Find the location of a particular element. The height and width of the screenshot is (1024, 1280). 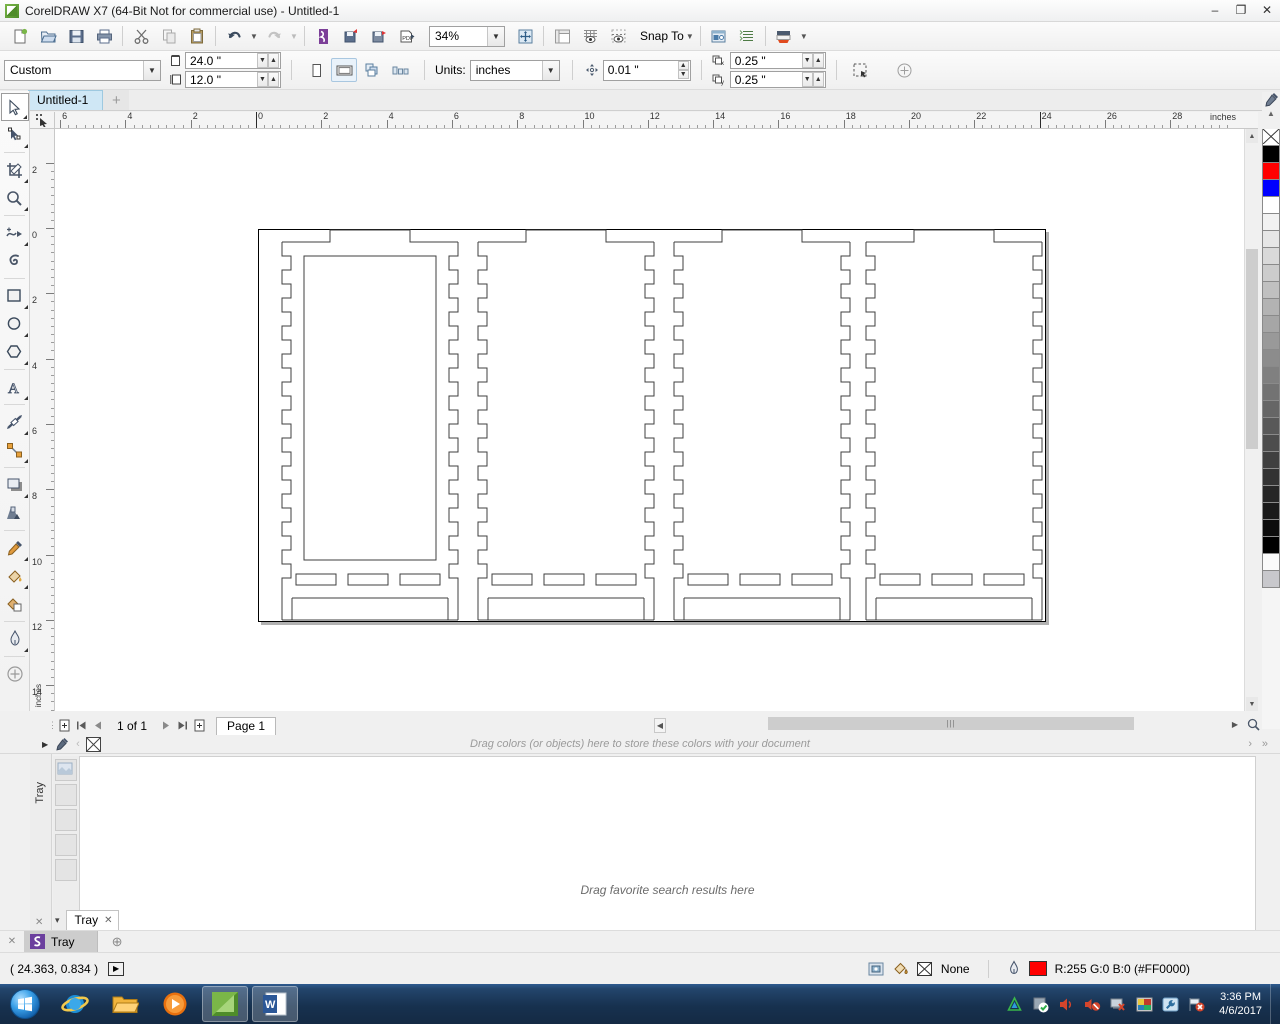

cut-button is located at coordinates (141, 36).